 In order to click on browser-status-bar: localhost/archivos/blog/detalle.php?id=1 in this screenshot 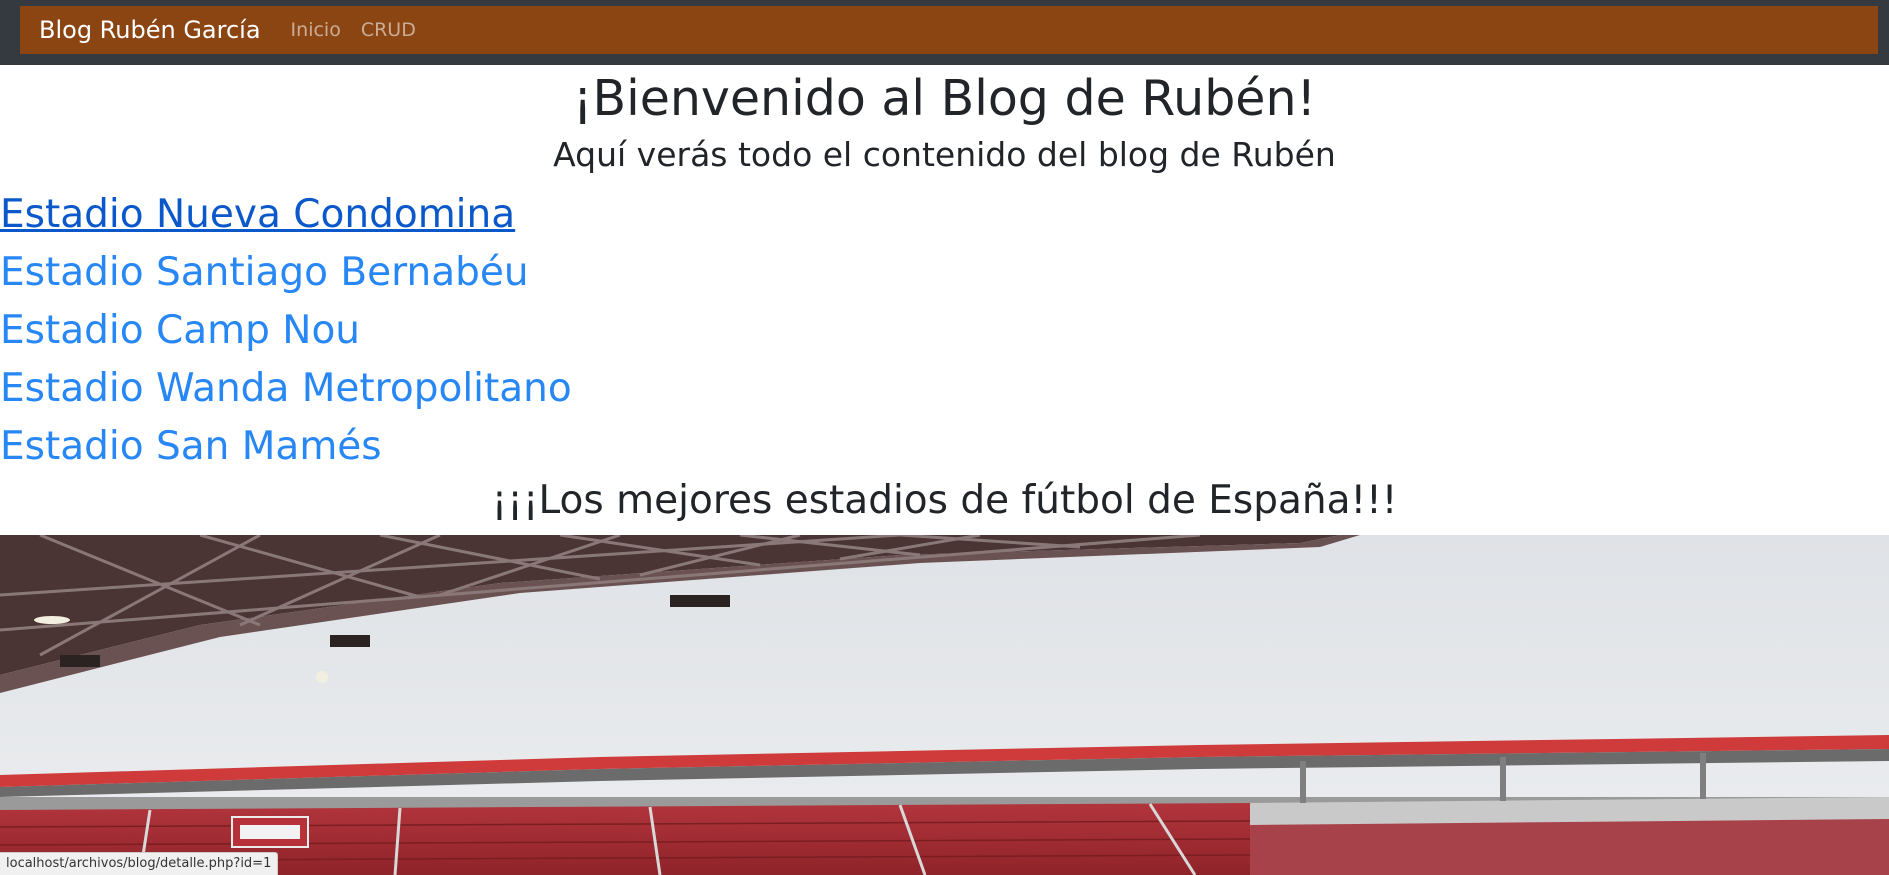, I will do `click(139, 863)`.